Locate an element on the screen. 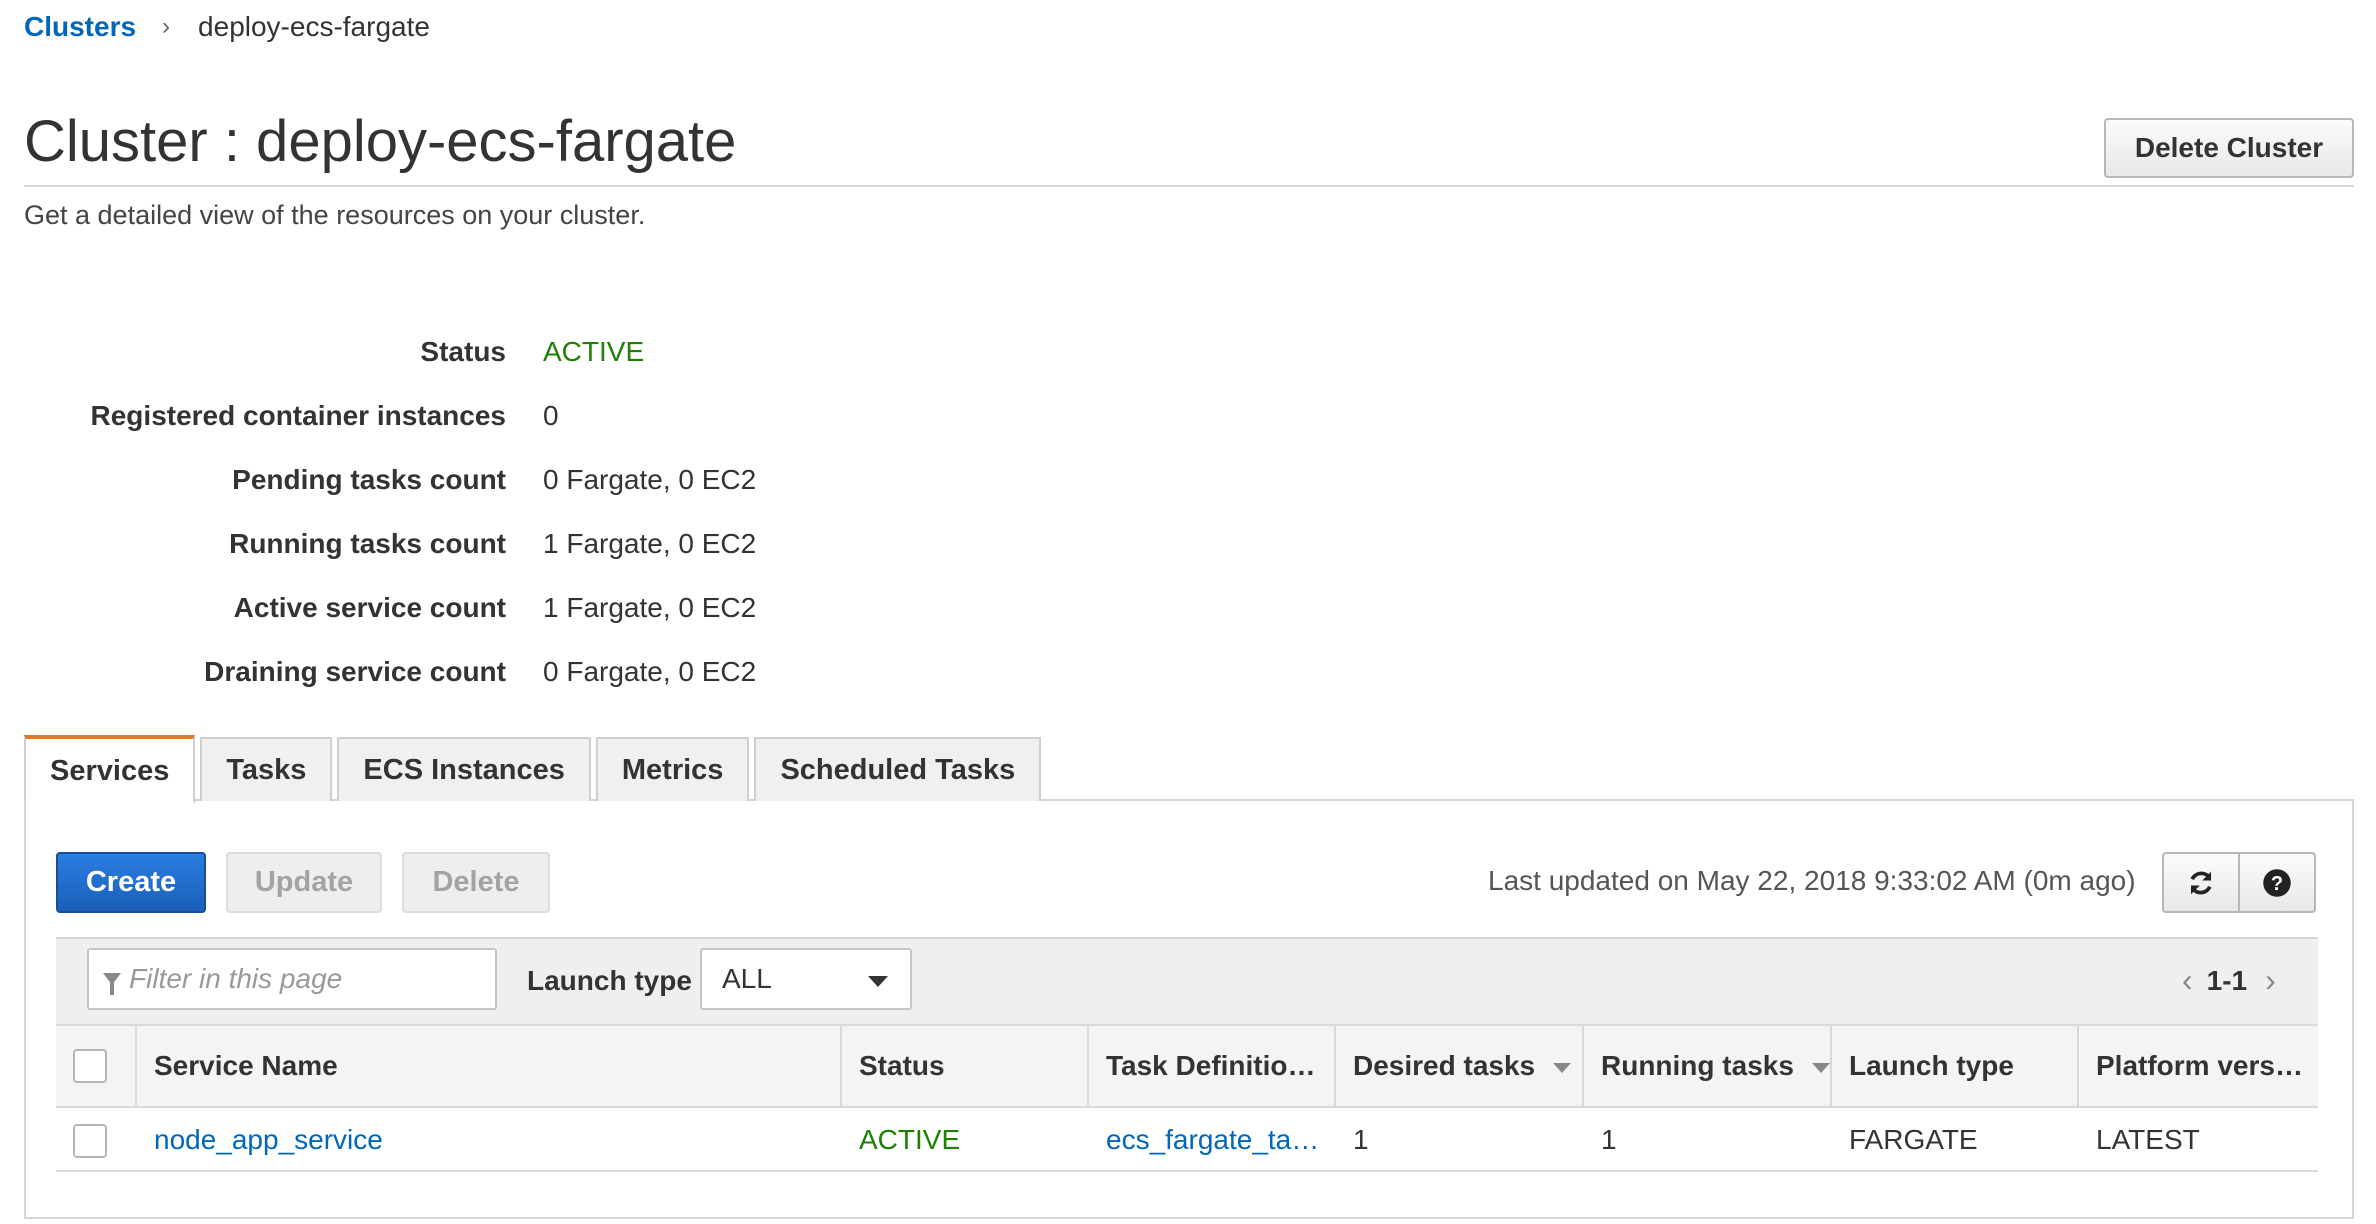 The image size is (2376, 1224). breadcrumb-current: deploy-ecs-fargate is located at coordinates (314, 26).